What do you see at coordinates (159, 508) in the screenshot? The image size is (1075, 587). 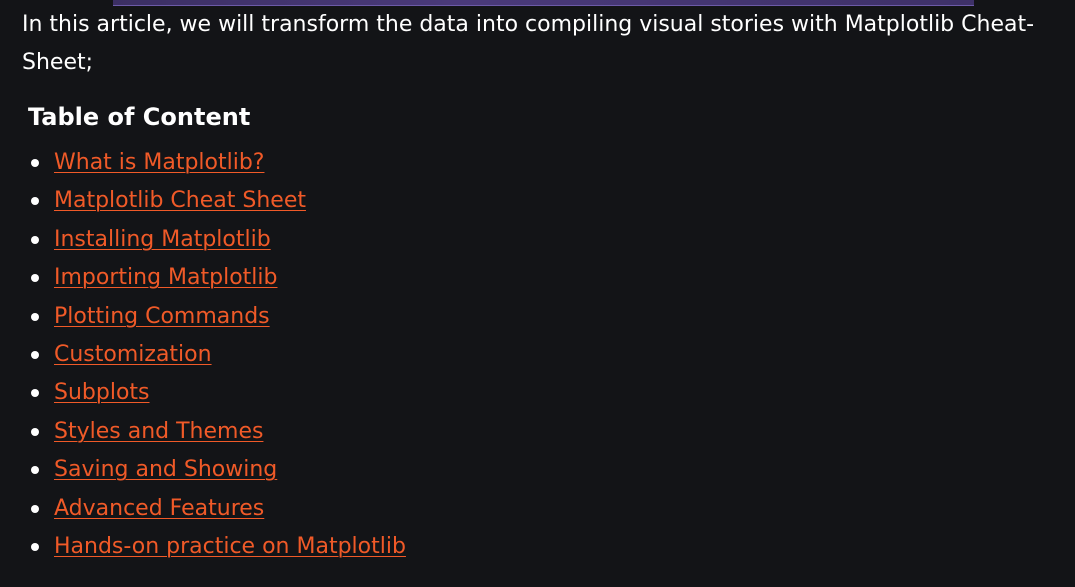 I see `toc-link-advanced-features: Advanced Features` at bounding box center [159, 508].